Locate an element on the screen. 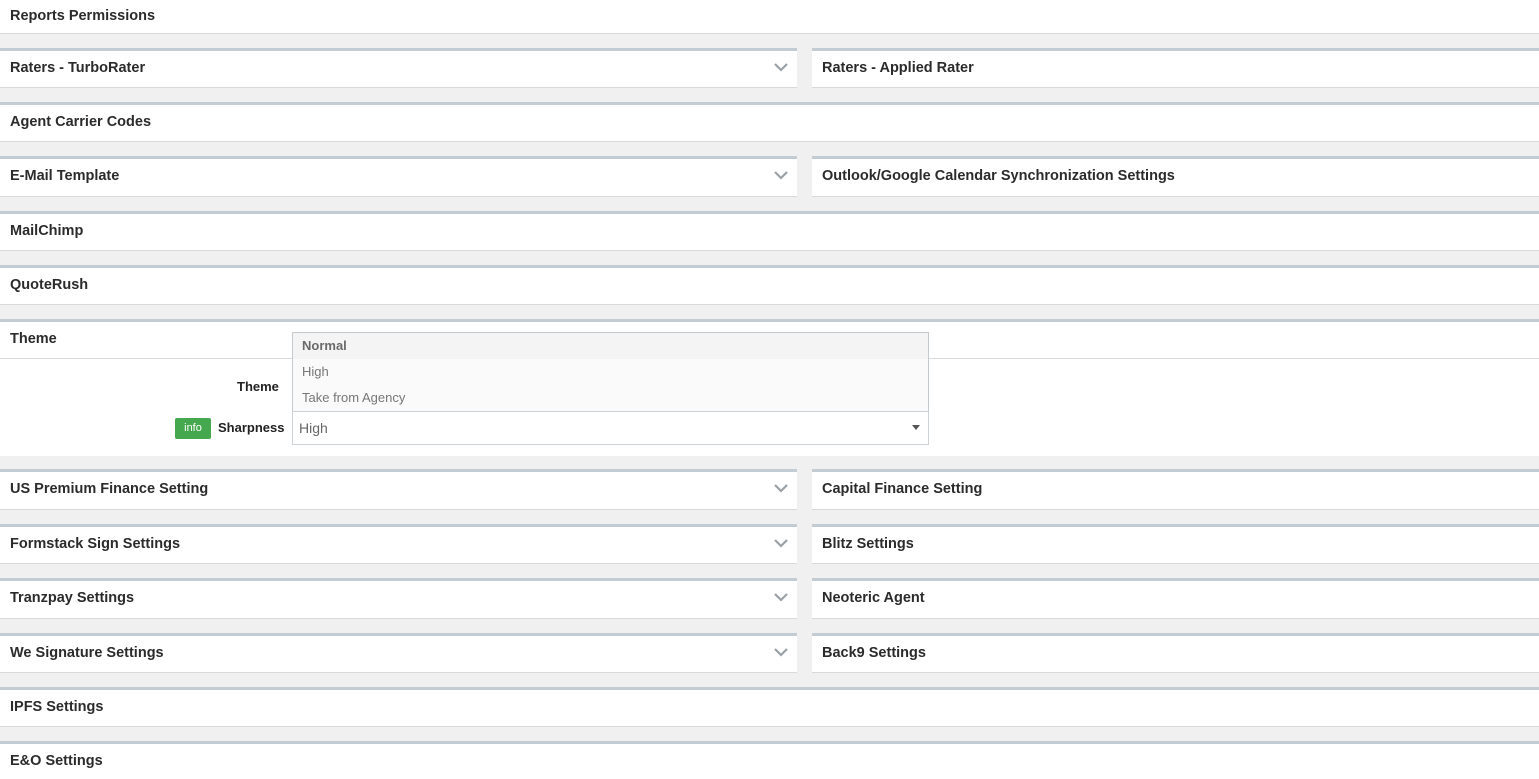 This screenshot has height=779, width=1539. panel-formstack-sign: Formstack Sign Settings is located at coordinates (398, 544).